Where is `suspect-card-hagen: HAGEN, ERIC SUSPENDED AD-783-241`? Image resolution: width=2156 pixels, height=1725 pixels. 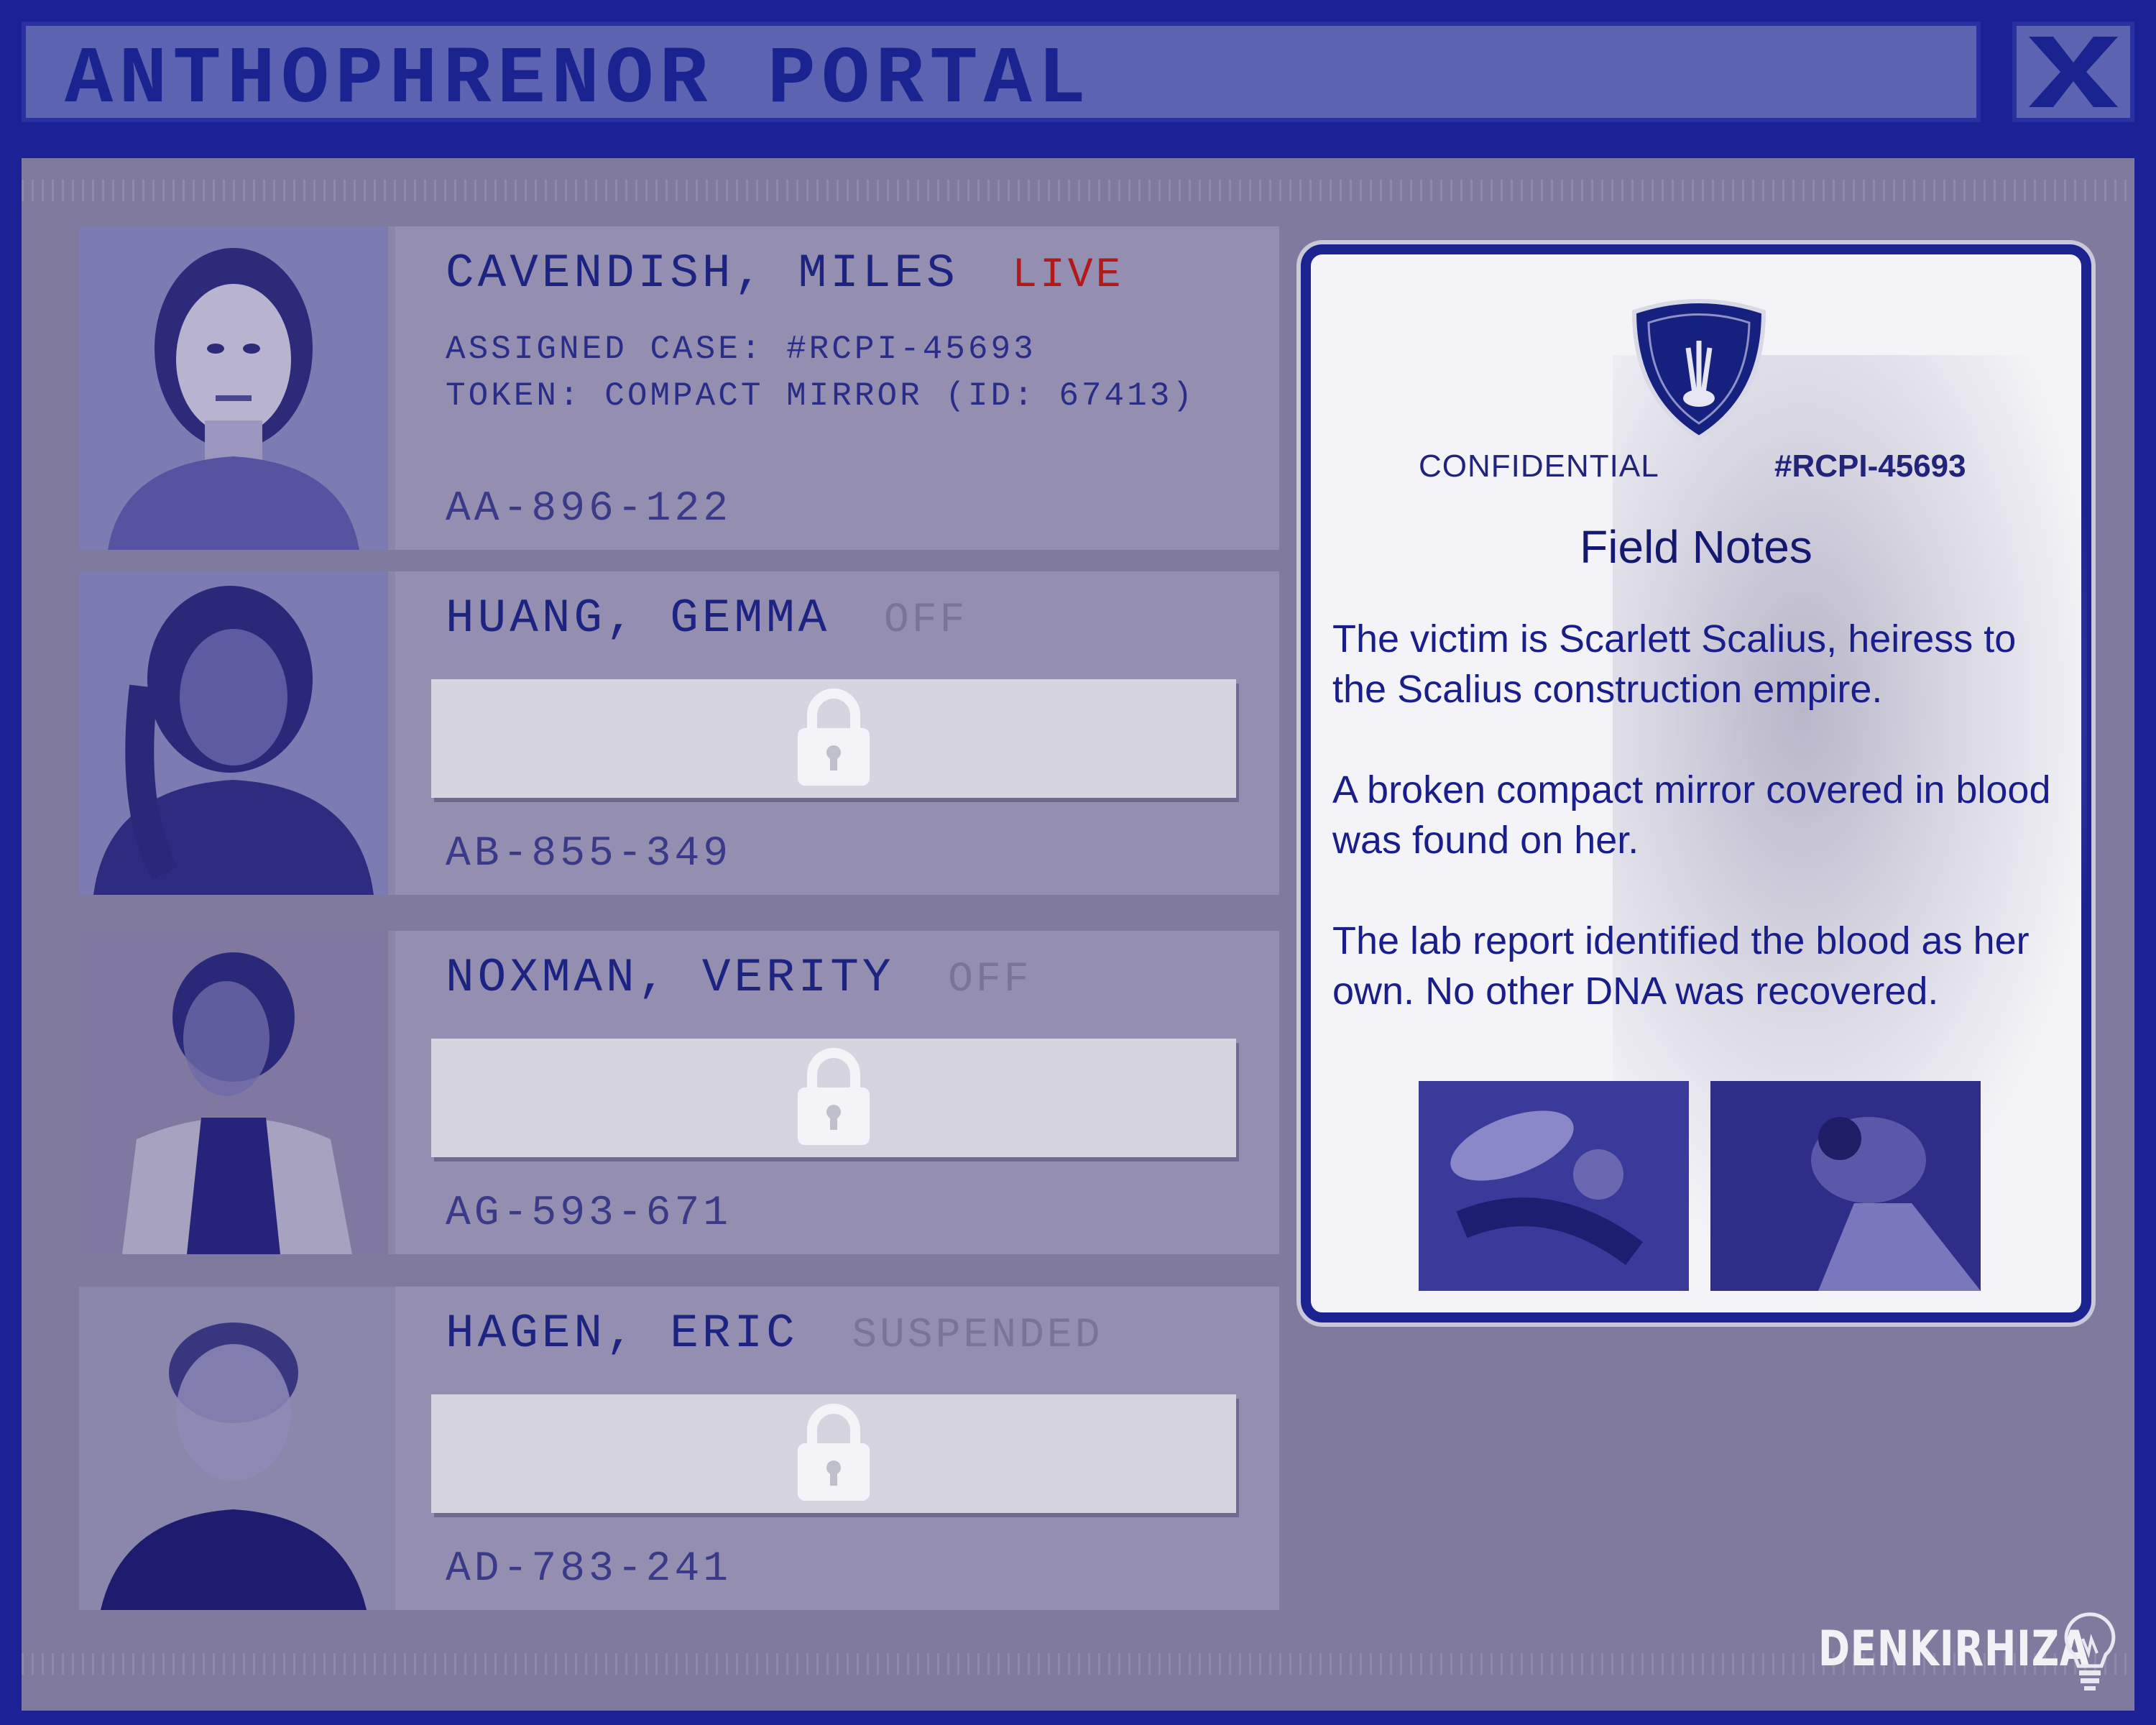
suspect-card-hagen: HAGEN, ERIC SUSPENDED AD-783-241 is located at coordinates (679, 1448).